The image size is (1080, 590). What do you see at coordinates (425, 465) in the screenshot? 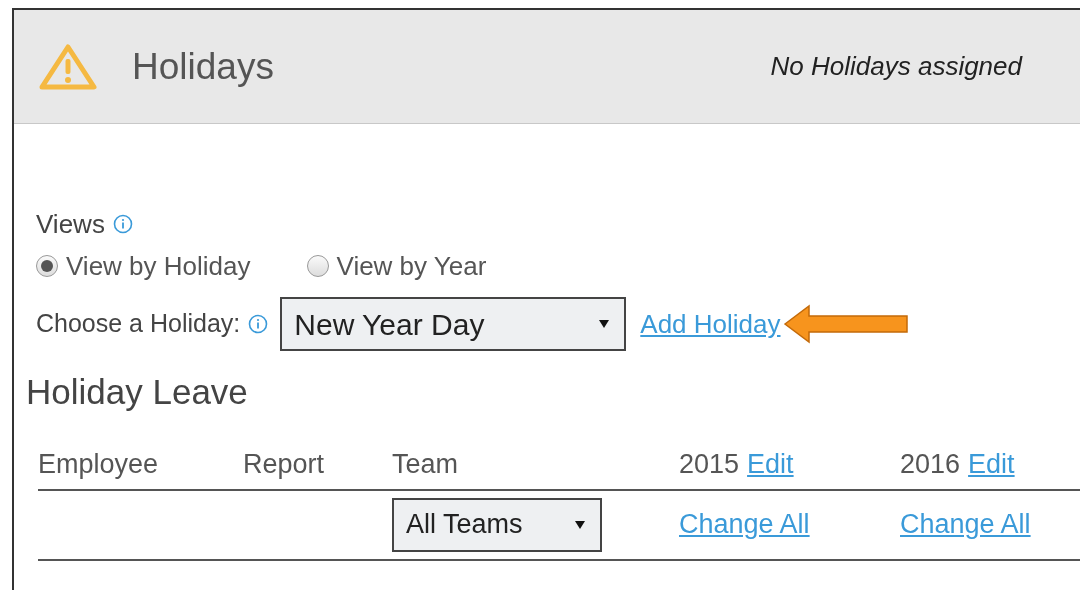
I see `column-header: Team` at bounding box center [425, 465].